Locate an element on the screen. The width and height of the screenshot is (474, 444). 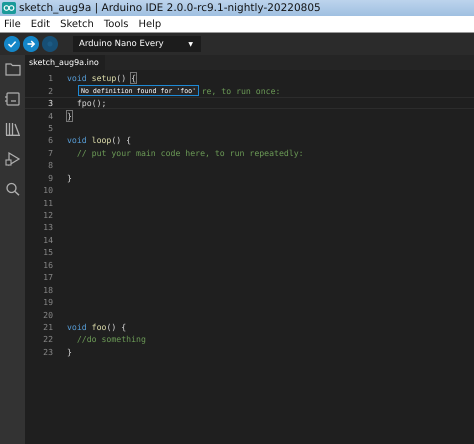
line-number: 9 is located at coordinates (50, 177).